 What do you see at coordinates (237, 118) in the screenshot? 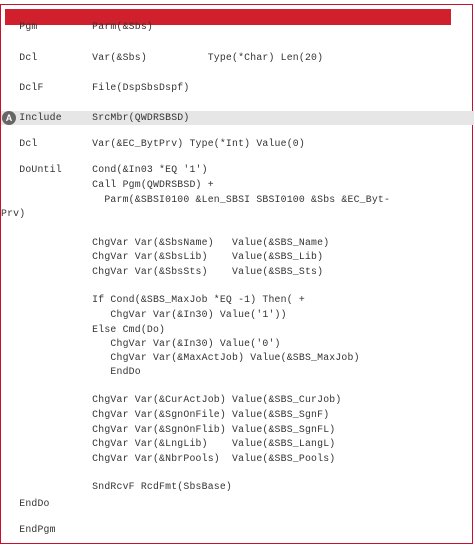
I see `code-line-highlighted: Include SrcMbr(QWDRSBSD)` at bounding box center [237, 118].